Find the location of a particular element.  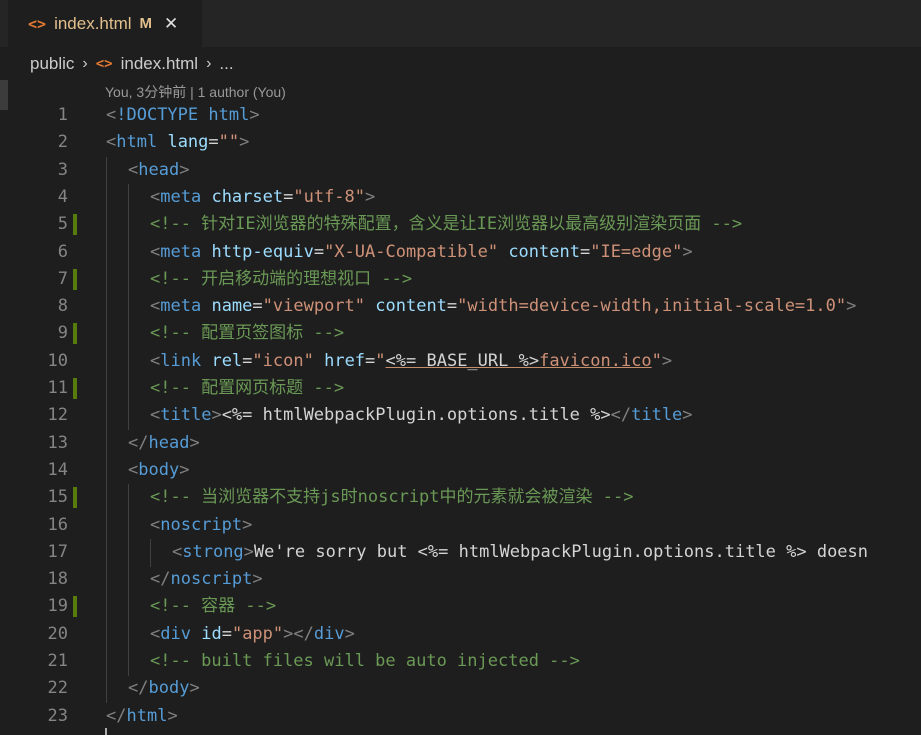

code-token: <!-- 配置网页标题 --> is located at coordinates (247, 388).